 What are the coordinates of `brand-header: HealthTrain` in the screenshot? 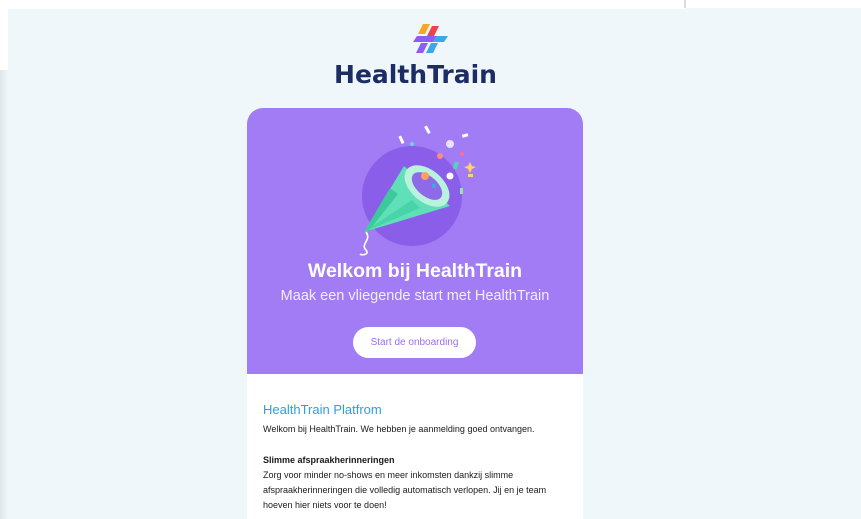 It's located at (430, 55).